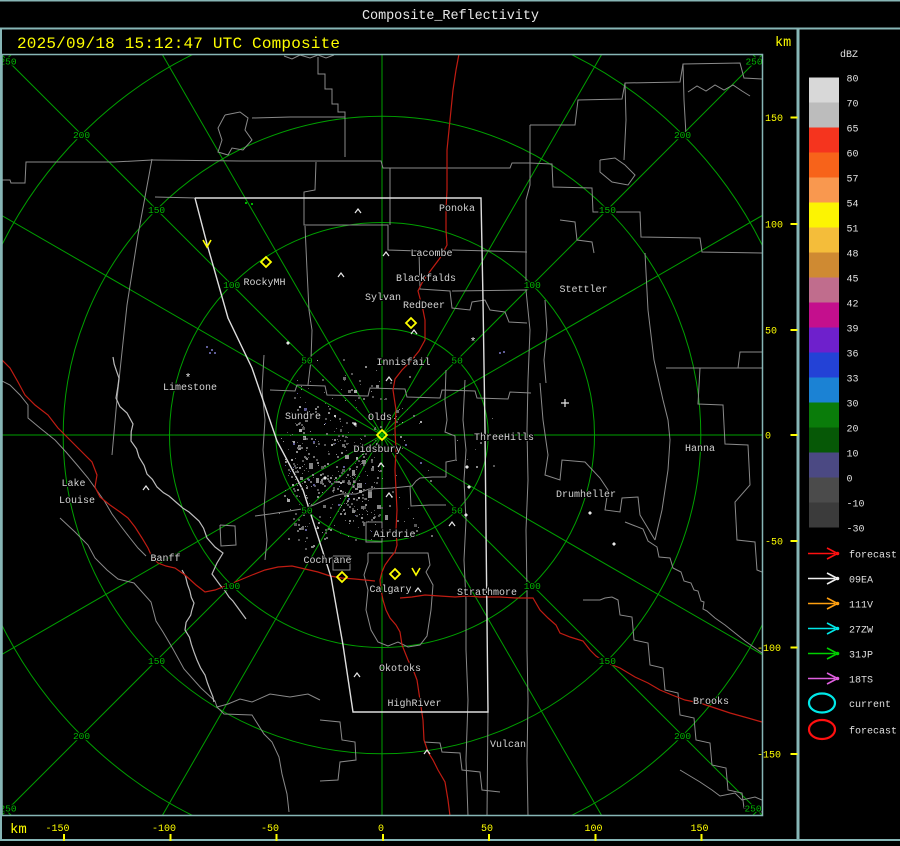 The width and height of the screenshot is (900, 846). What do you see at coordinates (861, 681) in the screenshot?
I see `svg-text: 18TS` at bounding box center [861, 681].